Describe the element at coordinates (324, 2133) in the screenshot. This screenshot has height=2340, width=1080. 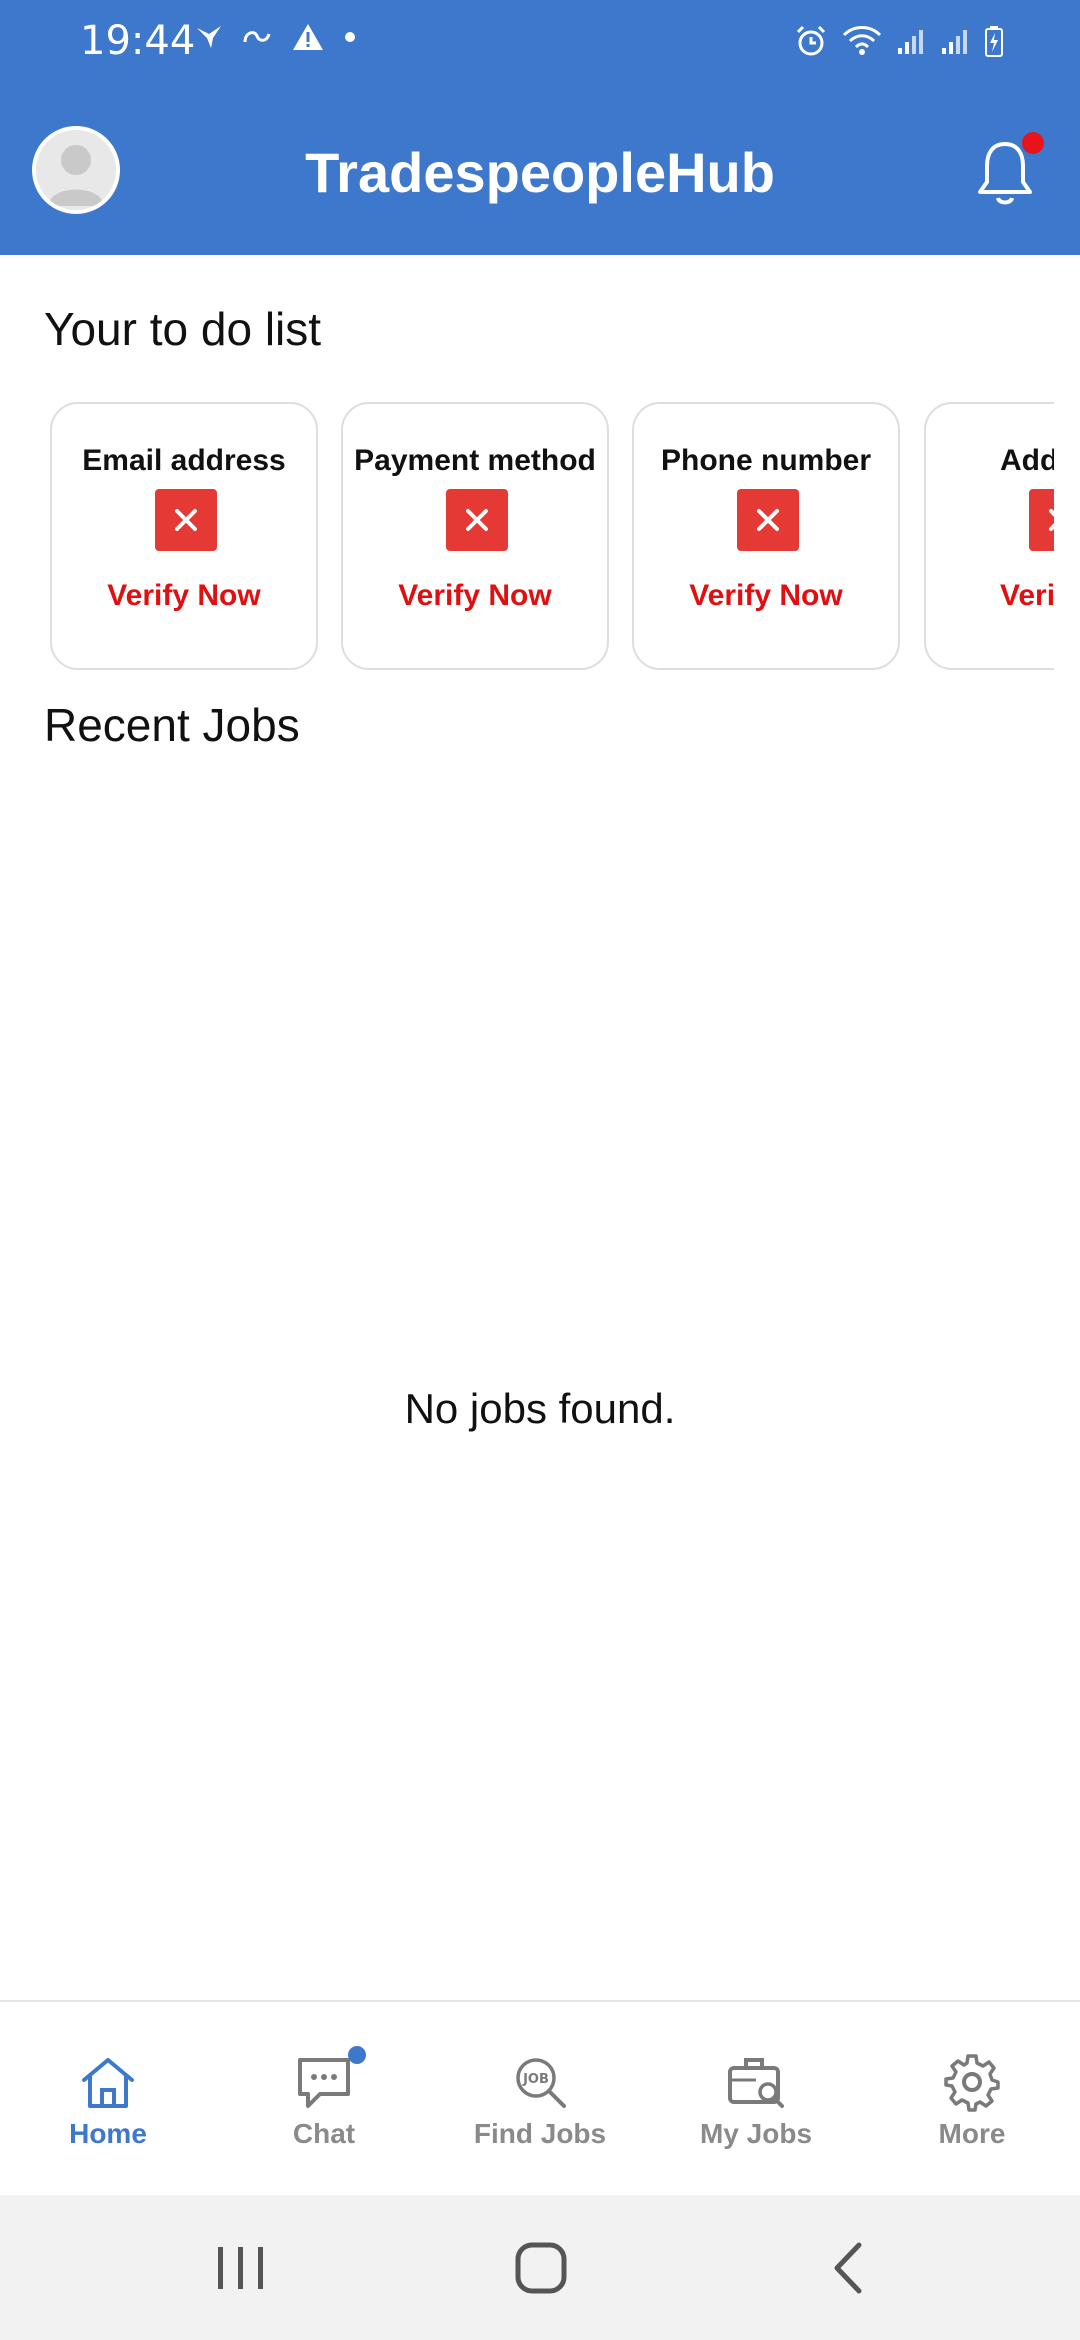
I see `nav-label: Chat` at that location.